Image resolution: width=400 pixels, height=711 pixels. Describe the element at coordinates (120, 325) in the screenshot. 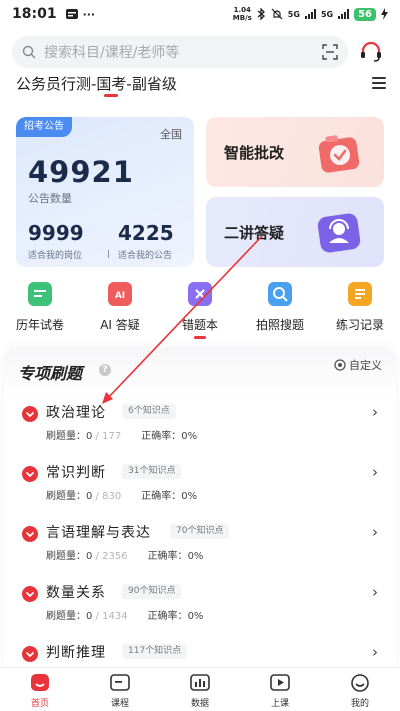

I see `quick-nav-label: AI 答疑` at that location.